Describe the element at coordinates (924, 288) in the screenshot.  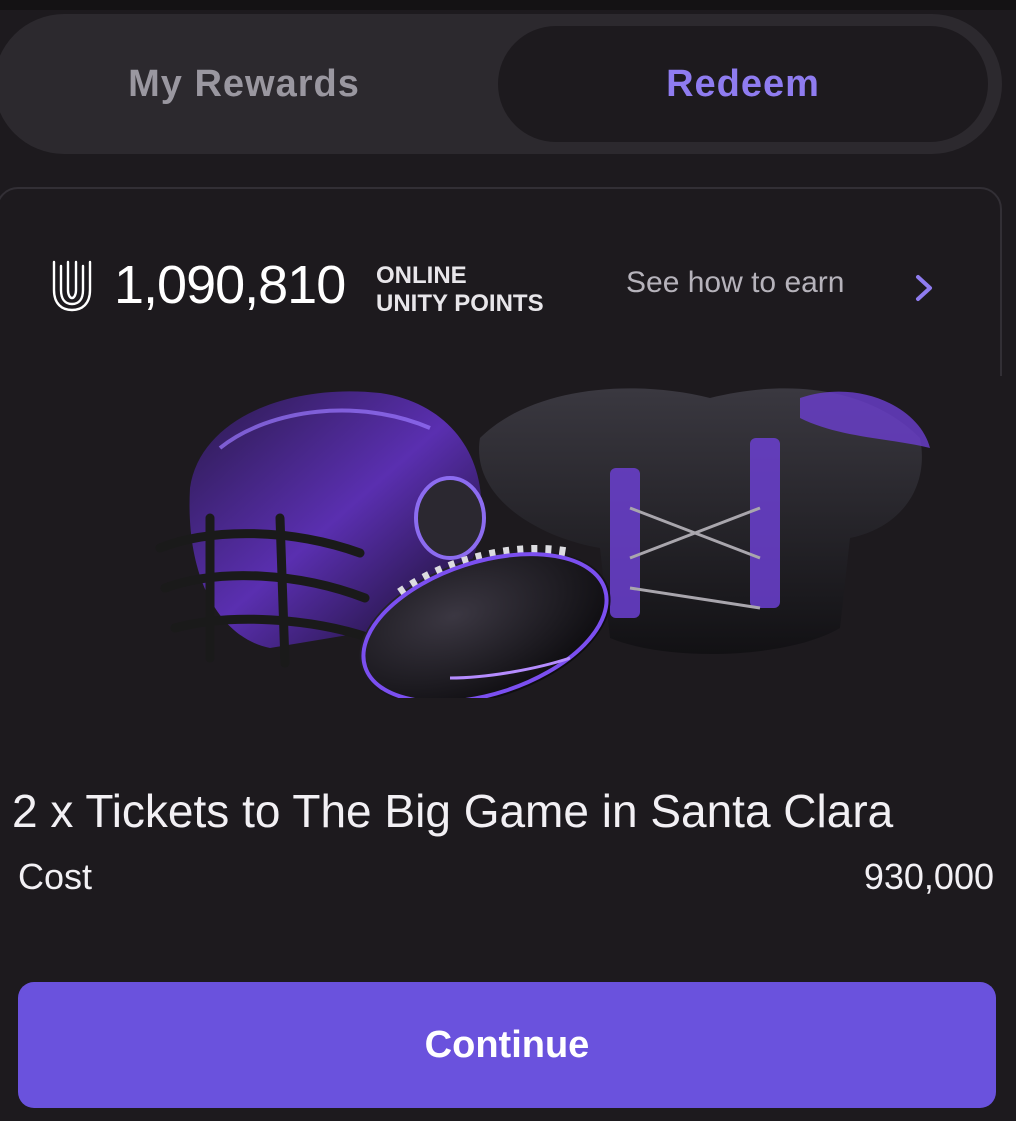
I see `chevron-right-icon` at that location.